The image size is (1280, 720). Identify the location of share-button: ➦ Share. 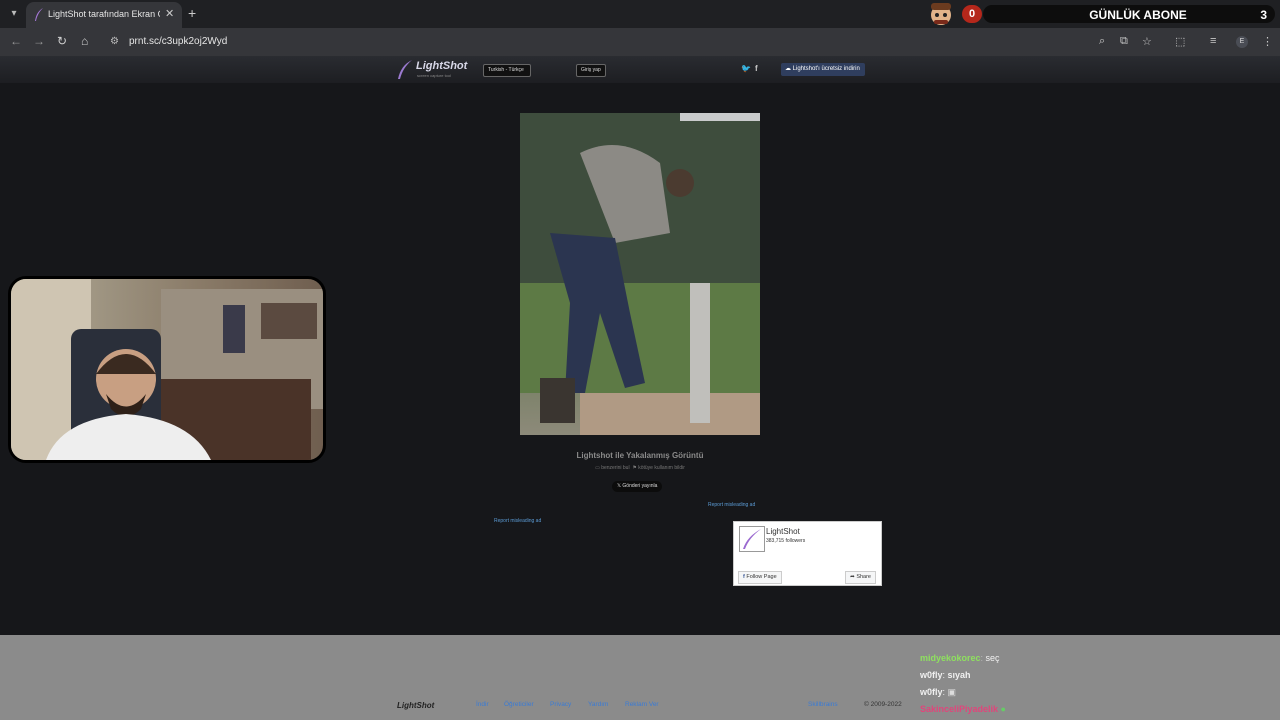
(860, 577).